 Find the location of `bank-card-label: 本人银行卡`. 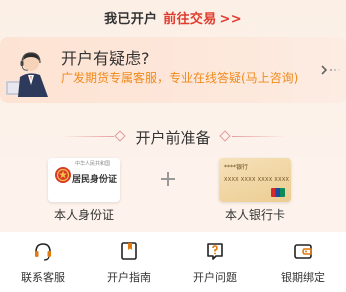

bank-card-label: 本人银行卡 is located at coordinates (254, 215).